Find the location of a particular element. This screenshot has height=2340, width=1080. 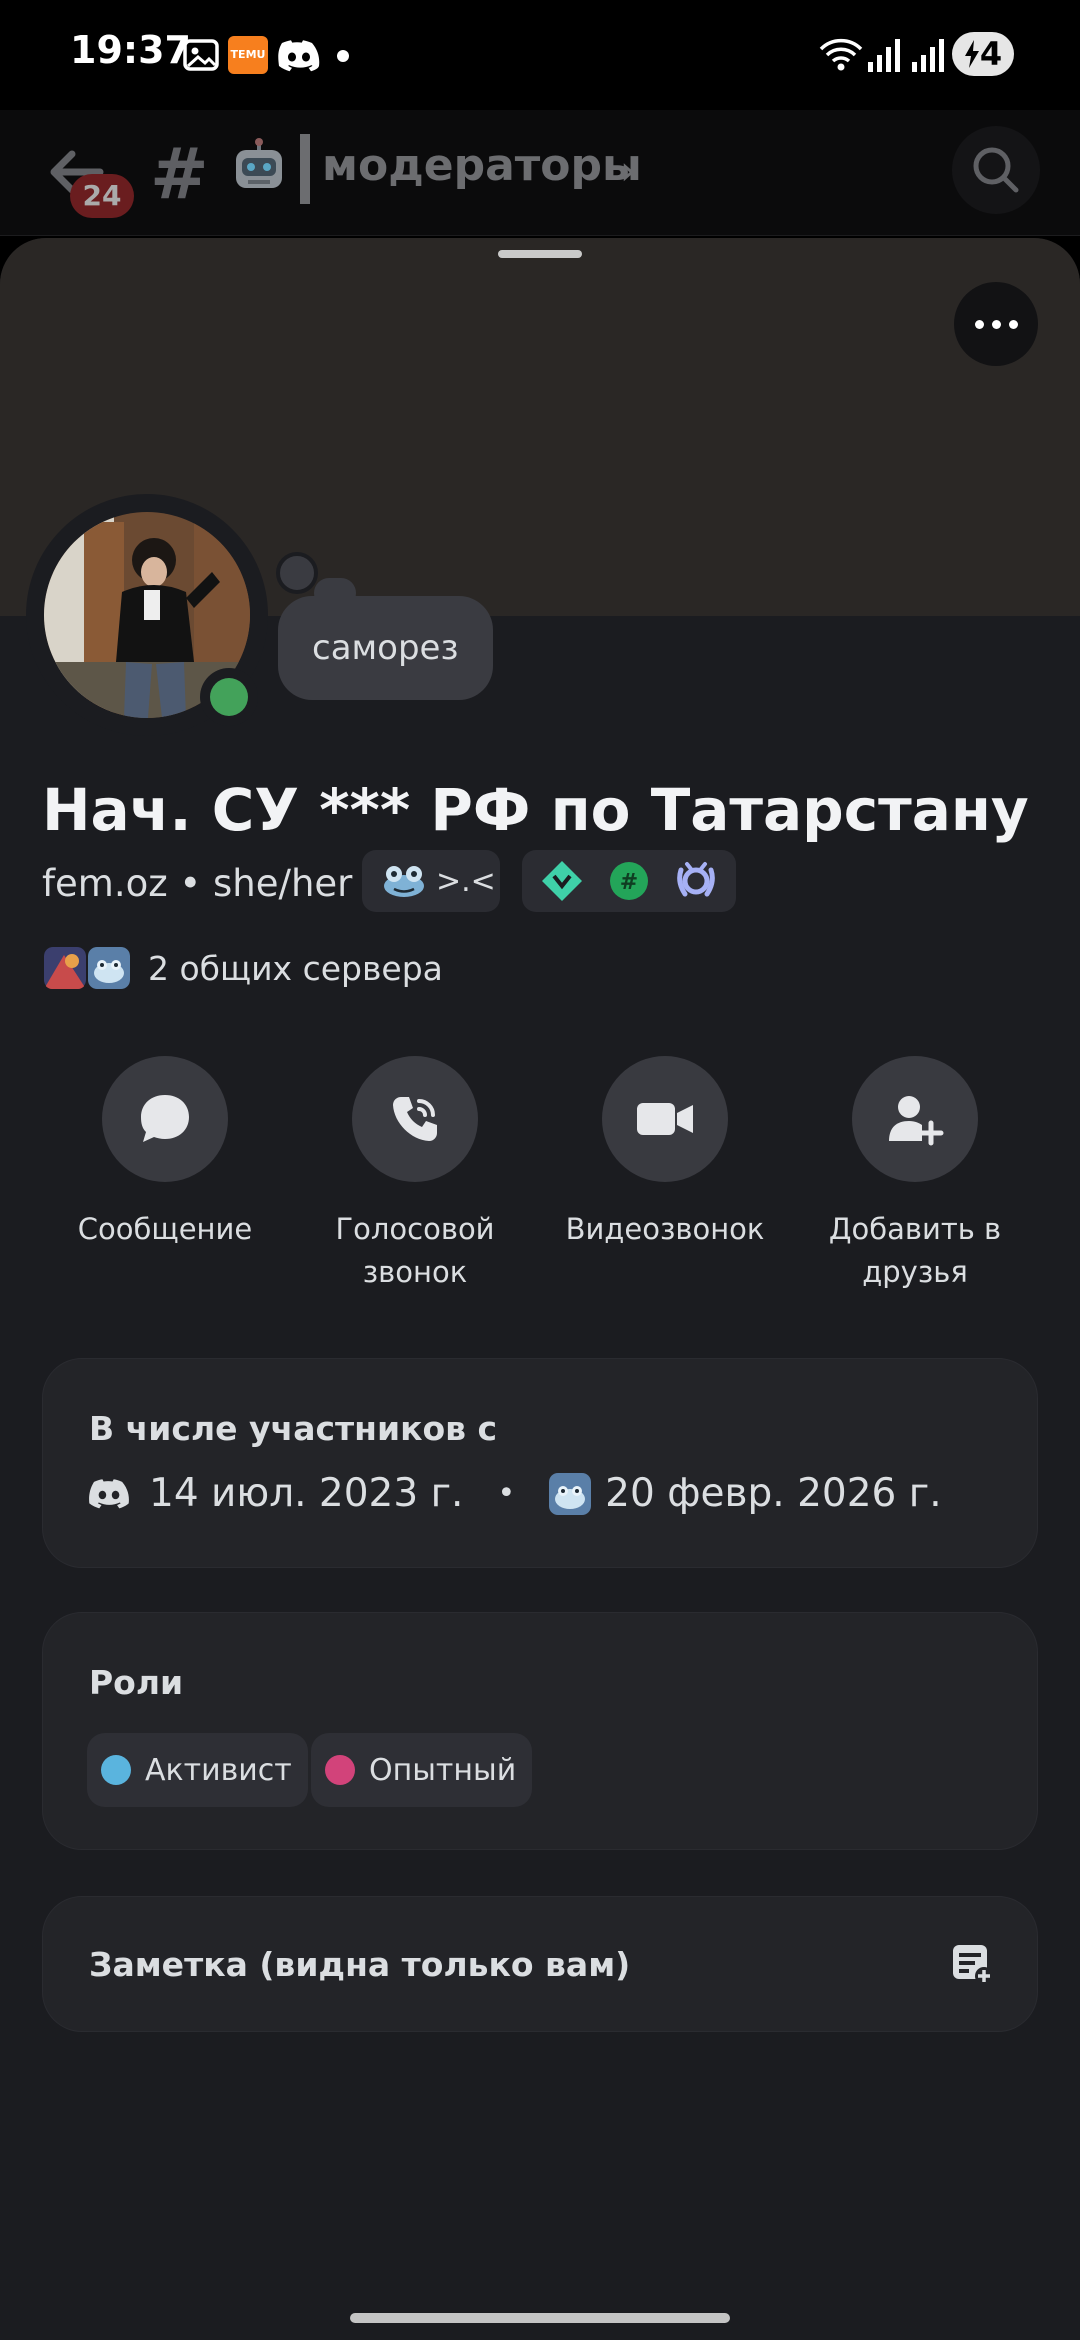

thought-bubble-dot is located at coordinates (297, 573).